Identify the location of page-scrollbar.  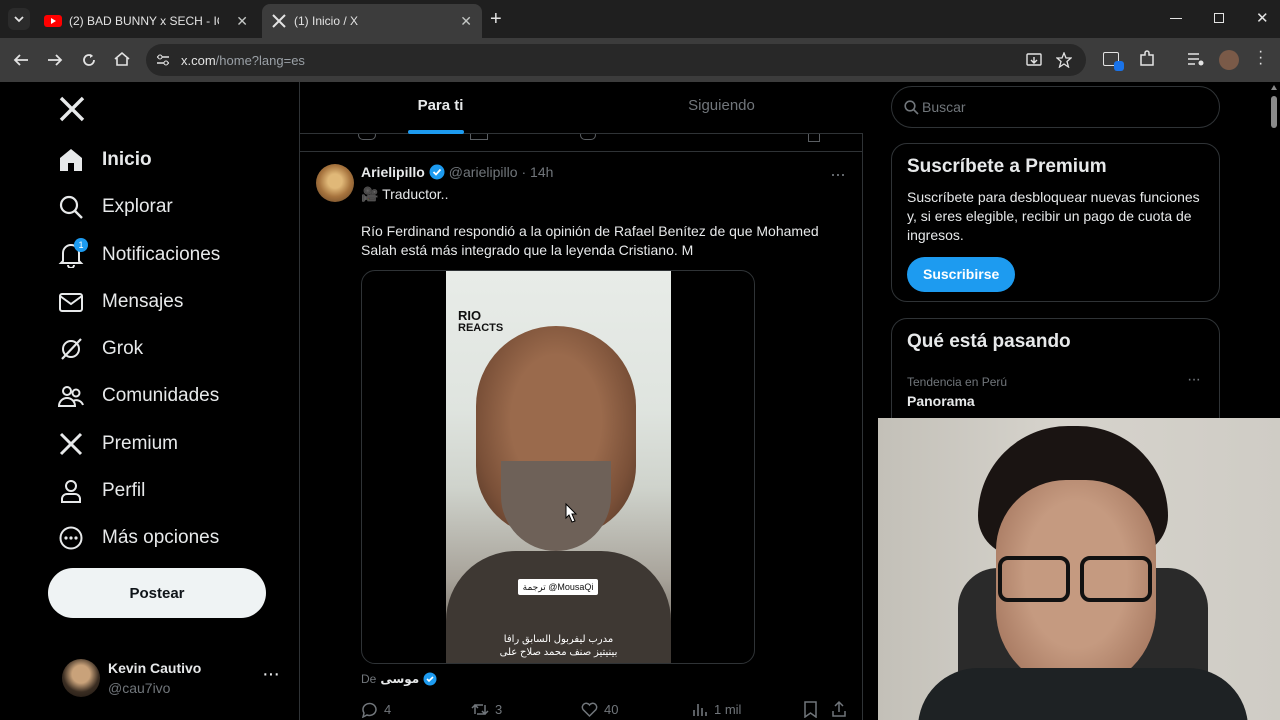
(1274, 250).